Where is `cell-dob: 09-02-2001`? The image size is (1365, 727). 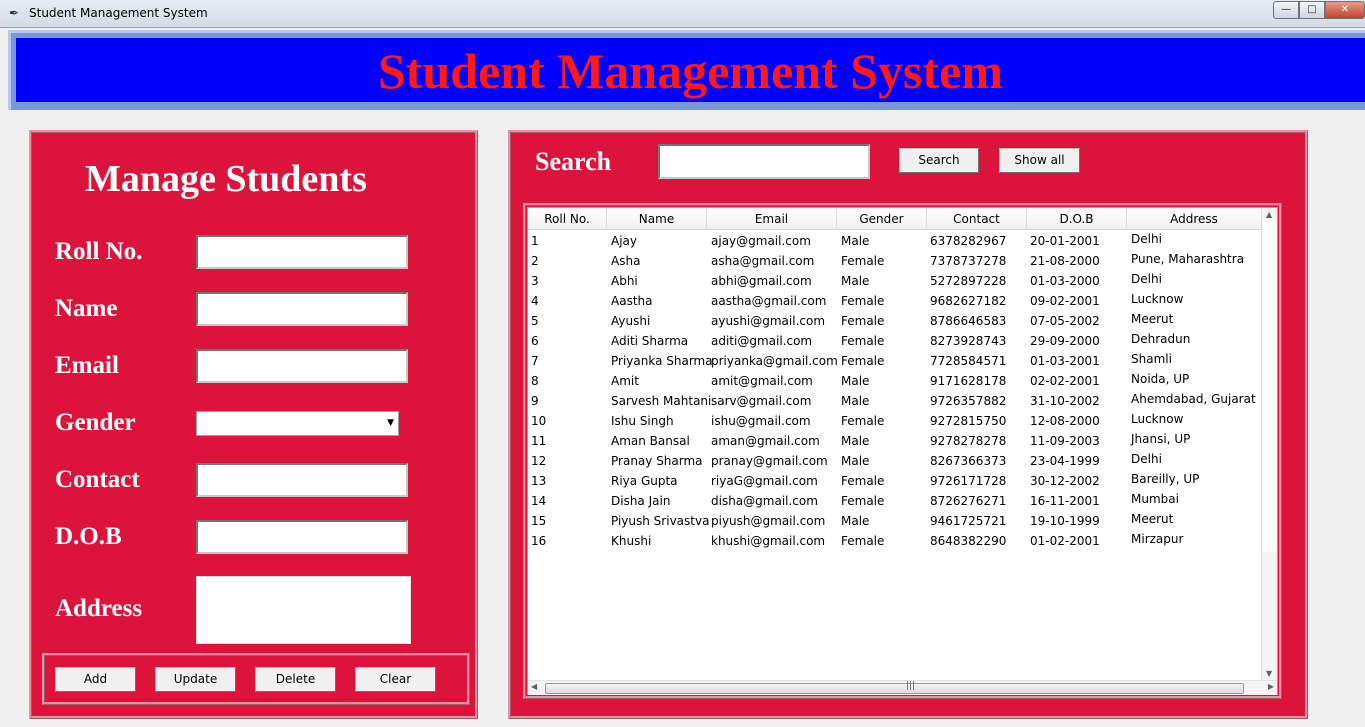 cell-dob: 09-02-2001 is located at coordinates (1065, 301).